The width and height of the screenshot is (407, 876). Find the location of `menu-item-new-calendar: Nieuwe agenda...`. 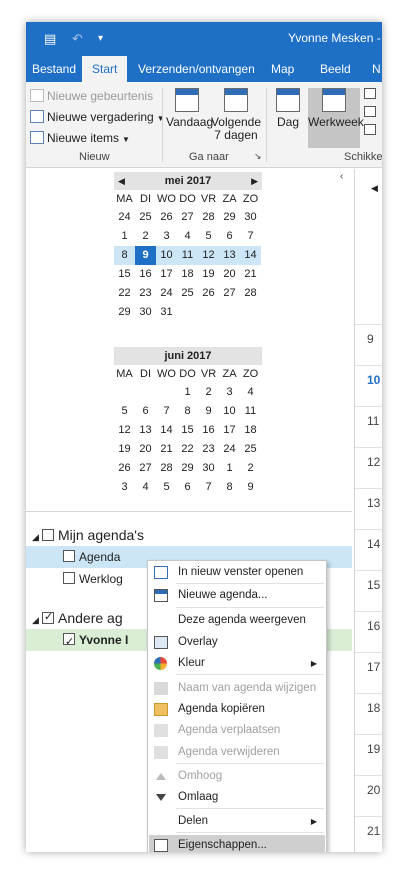

menu-item-new-calendar: Nieuwe agenda... is located at coordinates (237, 595).